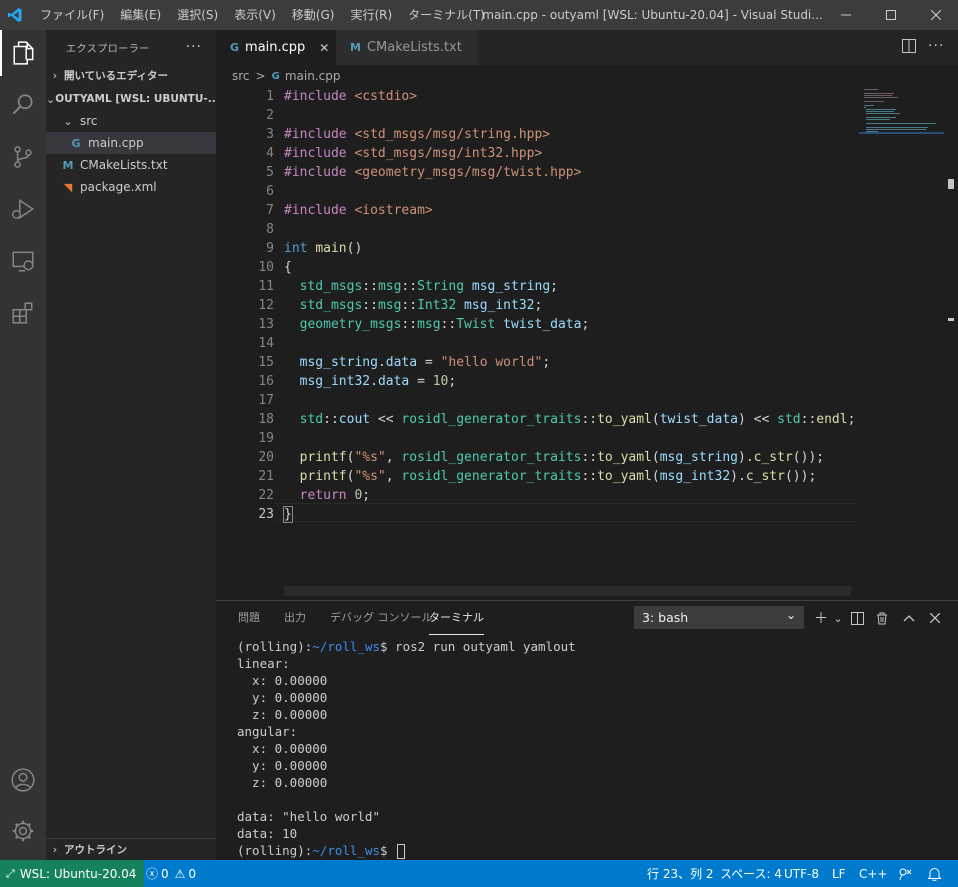  What do you see at coordinates (270, 210) in the screenshot?
I see `line-number: 7` at bounding box center [270, 210].